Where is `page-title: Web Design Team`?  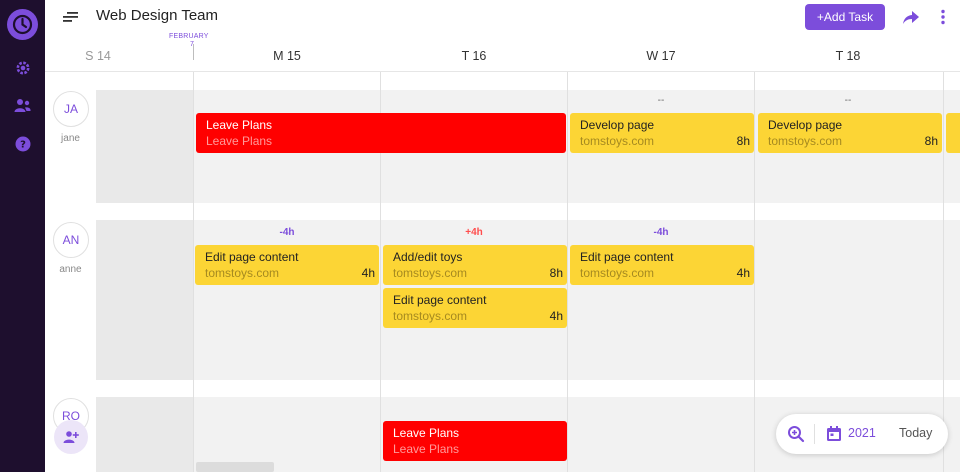 page-title: Web Design Team is located at coordinates (157, 15).